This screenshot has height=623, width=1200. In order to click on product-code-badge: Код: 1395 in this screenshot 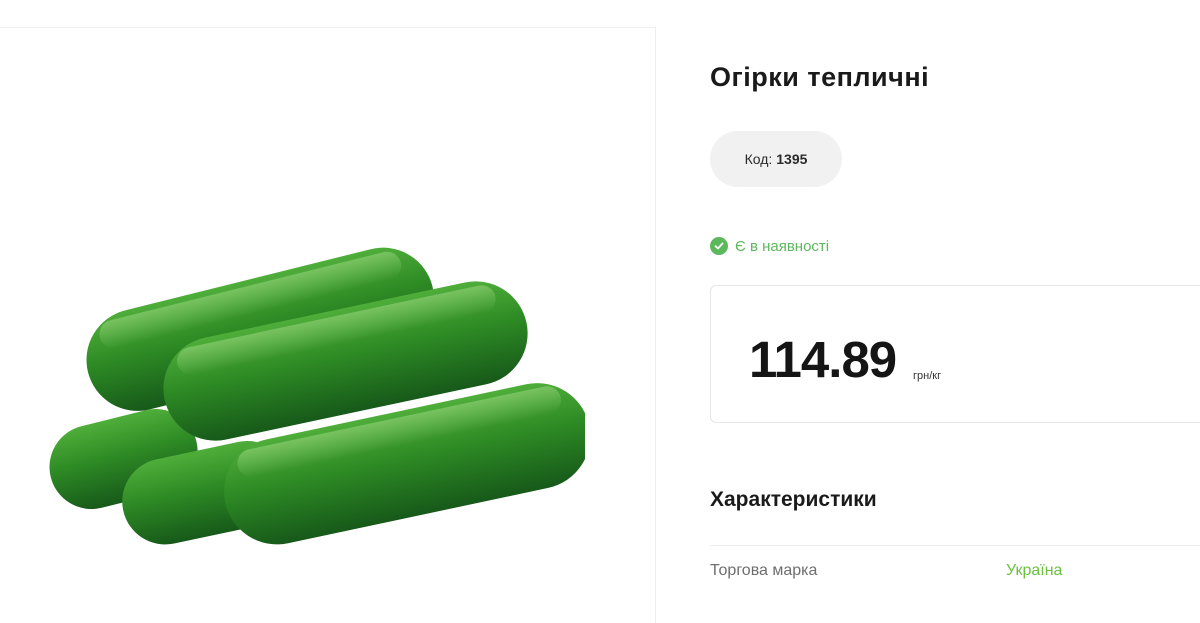, I will do `click(776, 159)`.